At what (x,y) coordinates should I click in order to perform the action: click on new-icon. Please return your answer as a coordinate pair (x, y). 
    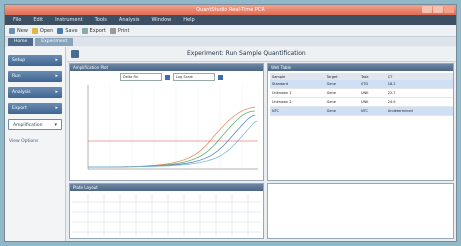
    Looking at the image, I should click on (12, 30).